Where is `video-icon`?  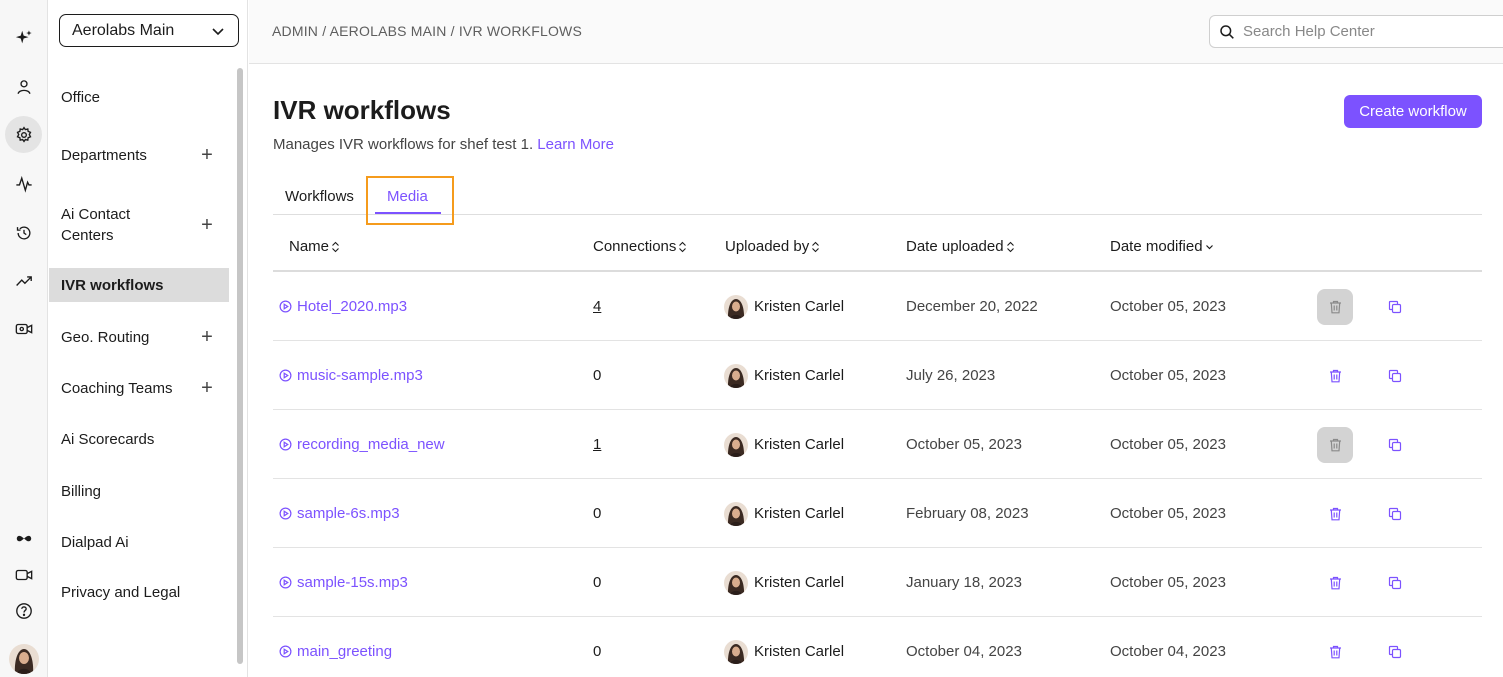
video-icon is located at coordinates (23, 574).